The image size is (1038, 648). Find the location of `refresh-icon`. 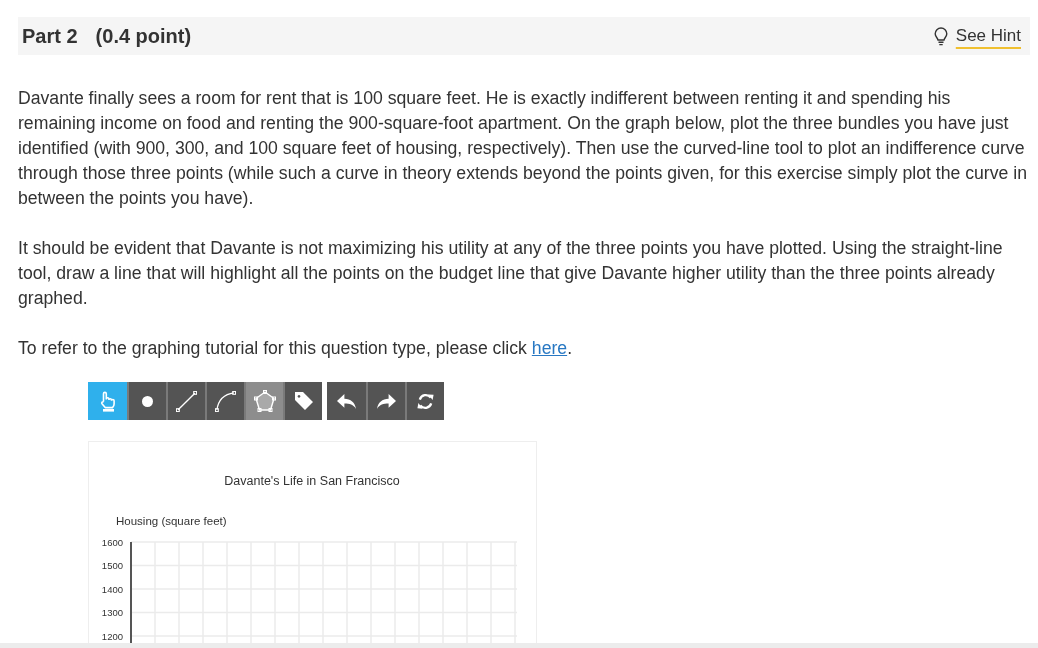

refresh-icon is located at coordinates (425, 401).